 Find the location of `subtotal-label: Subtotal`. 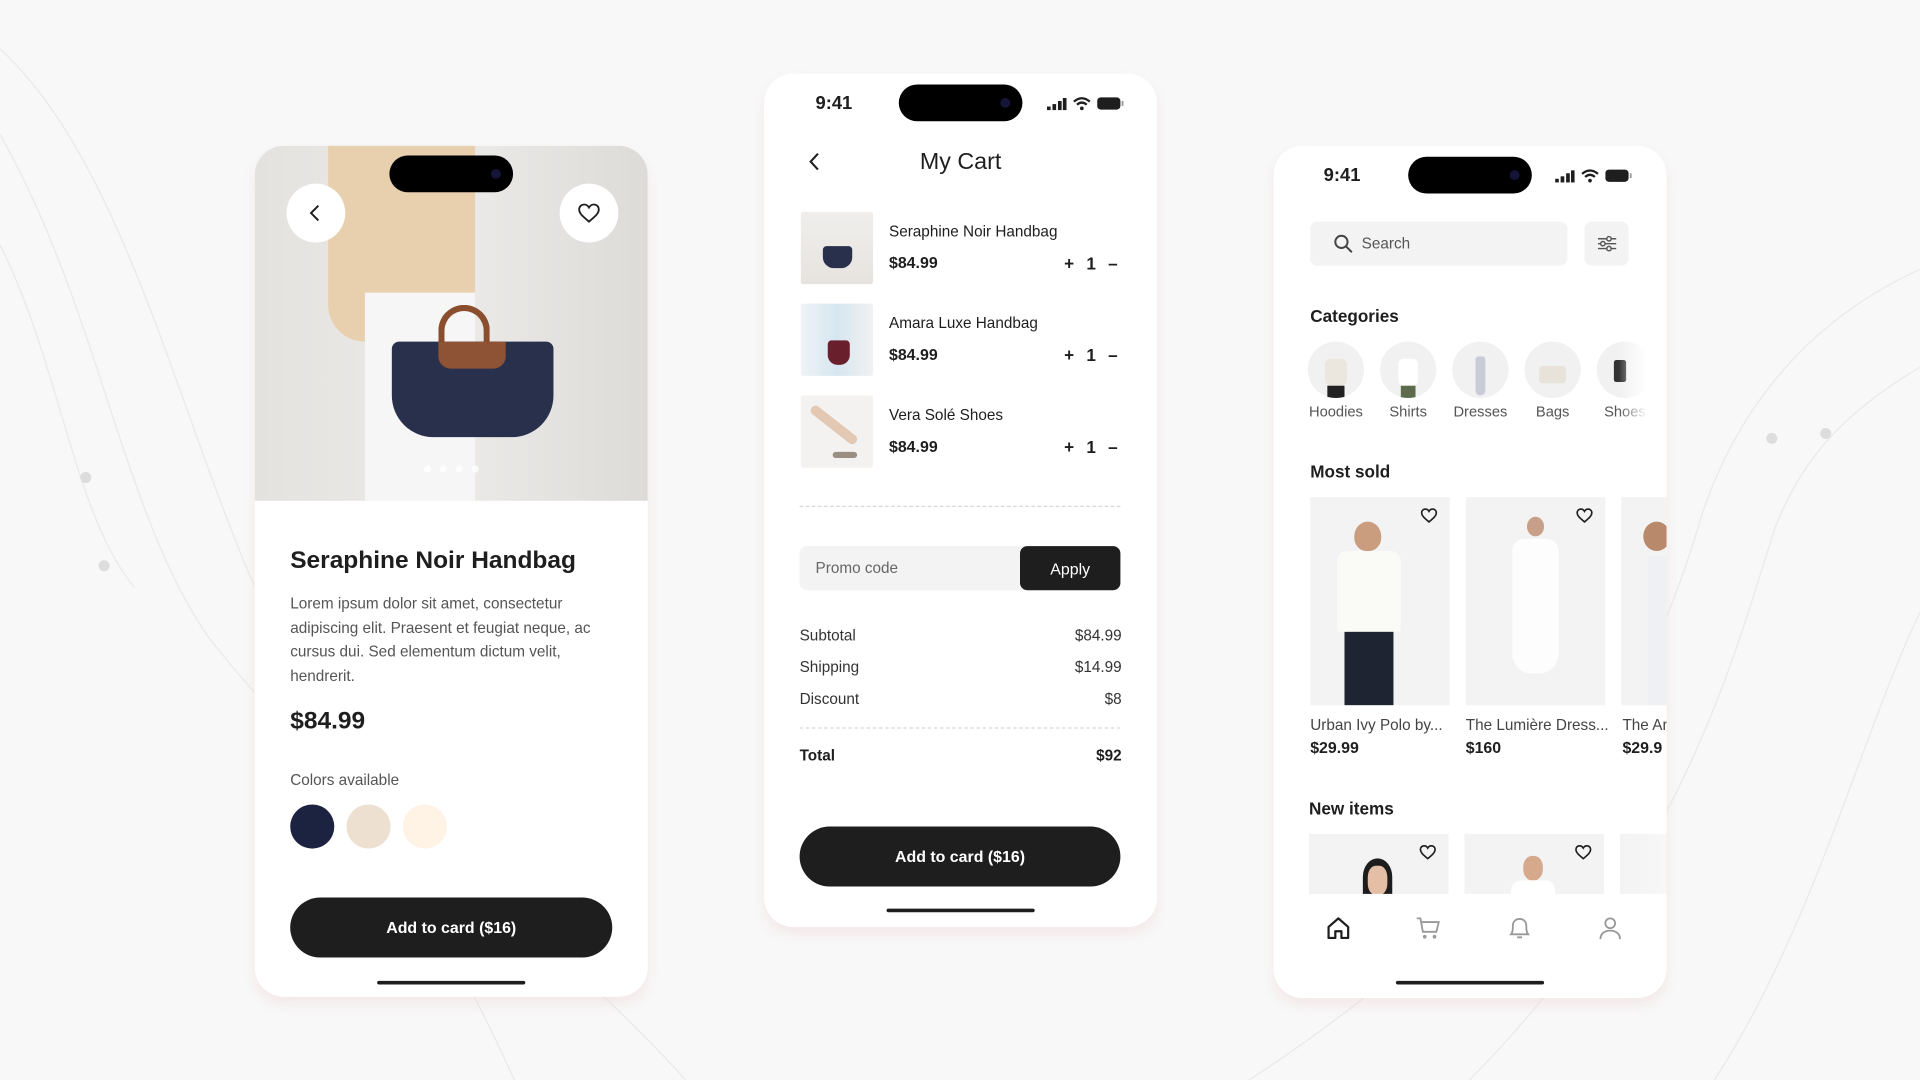

subtotal-label: Subtotal is located at coordinates (827, 635).